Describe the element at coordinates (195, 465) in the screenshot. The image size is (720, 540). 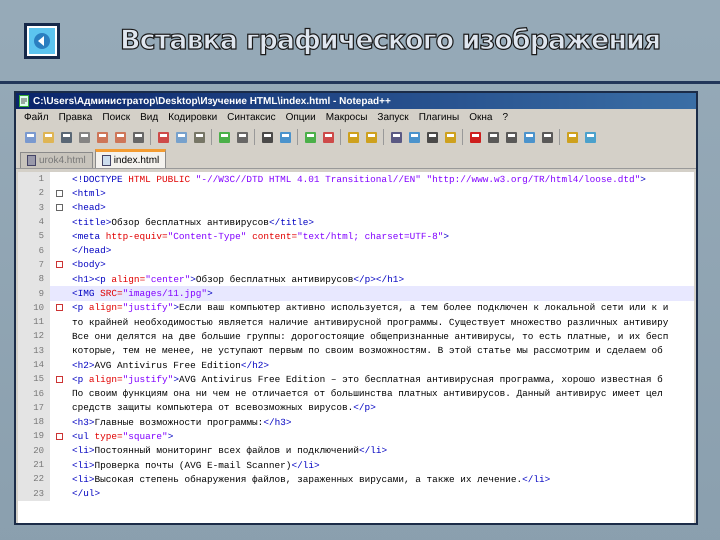
I see `code-line: <li>Проверка почты (AVG E-mail Scanner)</li>` at that location.